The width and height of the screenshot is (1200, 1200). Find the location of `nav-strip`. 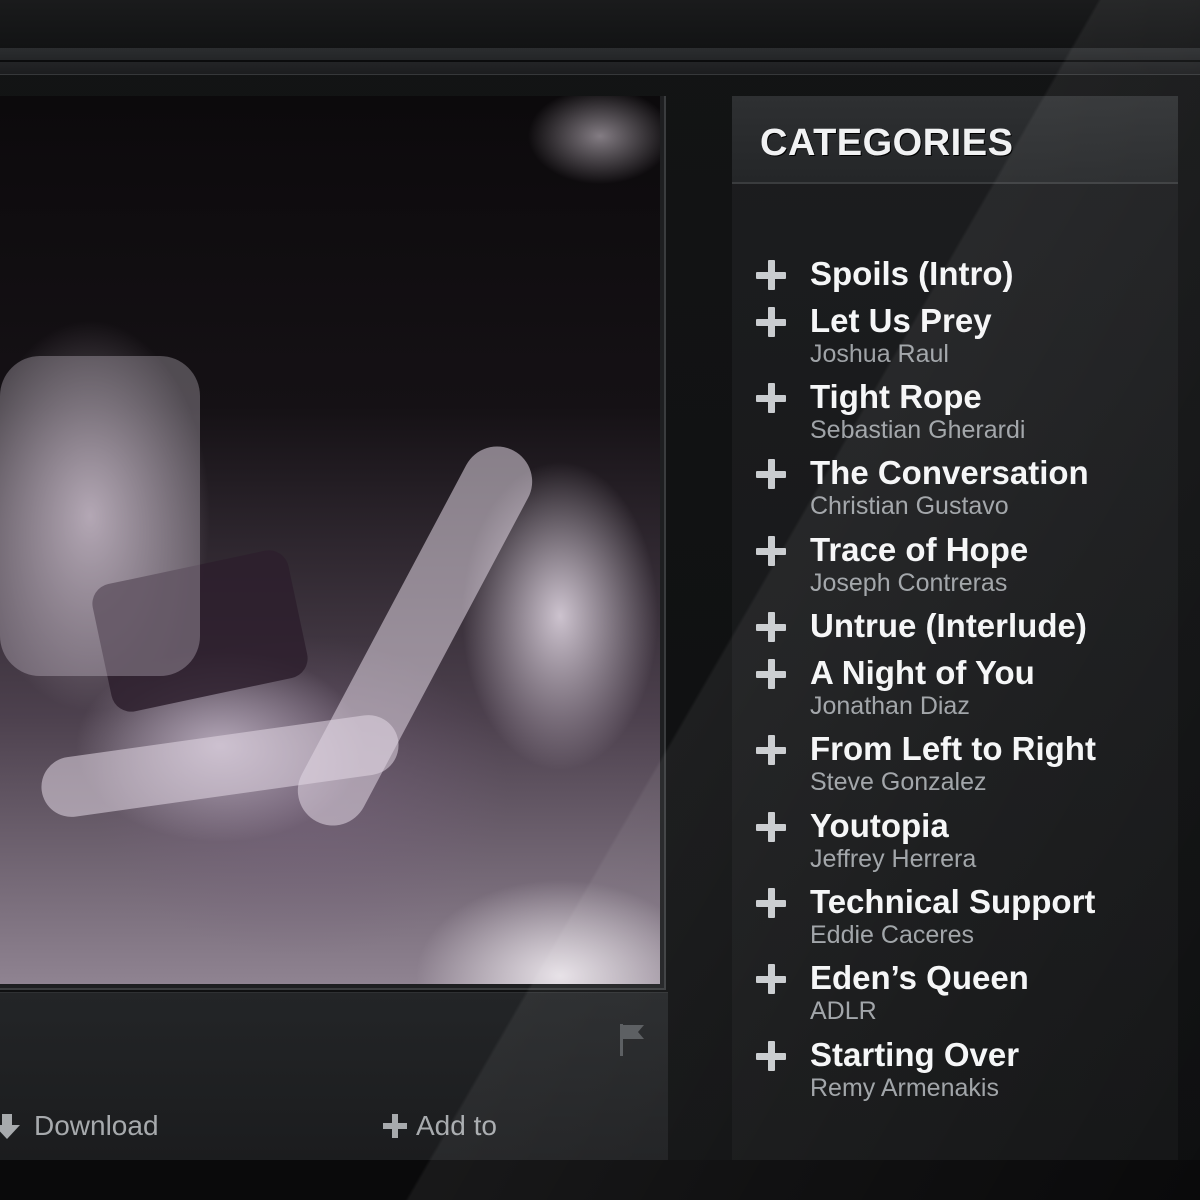

nav-strip is located at coordinates (600, 61).